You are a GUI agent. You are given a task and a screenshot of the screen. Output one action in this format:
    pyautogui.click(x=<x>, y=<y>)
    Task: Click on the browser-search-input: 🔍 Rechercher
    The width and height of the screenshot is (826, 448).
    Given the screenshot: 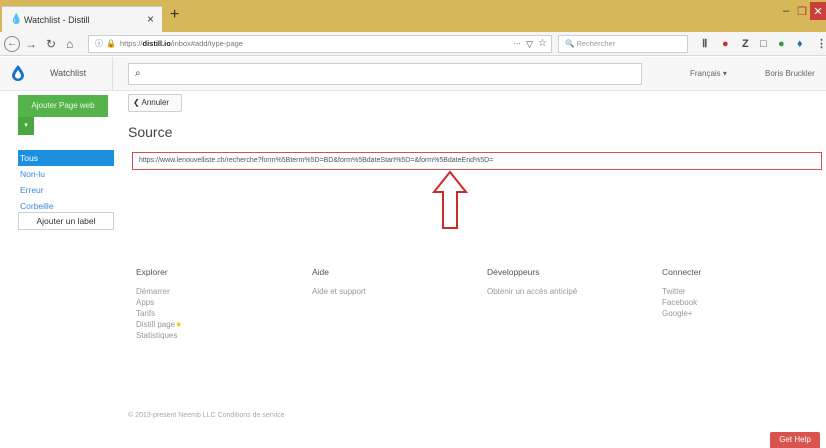 What is the action you would take?
    pyautogui.click(x=623, y=44)
    